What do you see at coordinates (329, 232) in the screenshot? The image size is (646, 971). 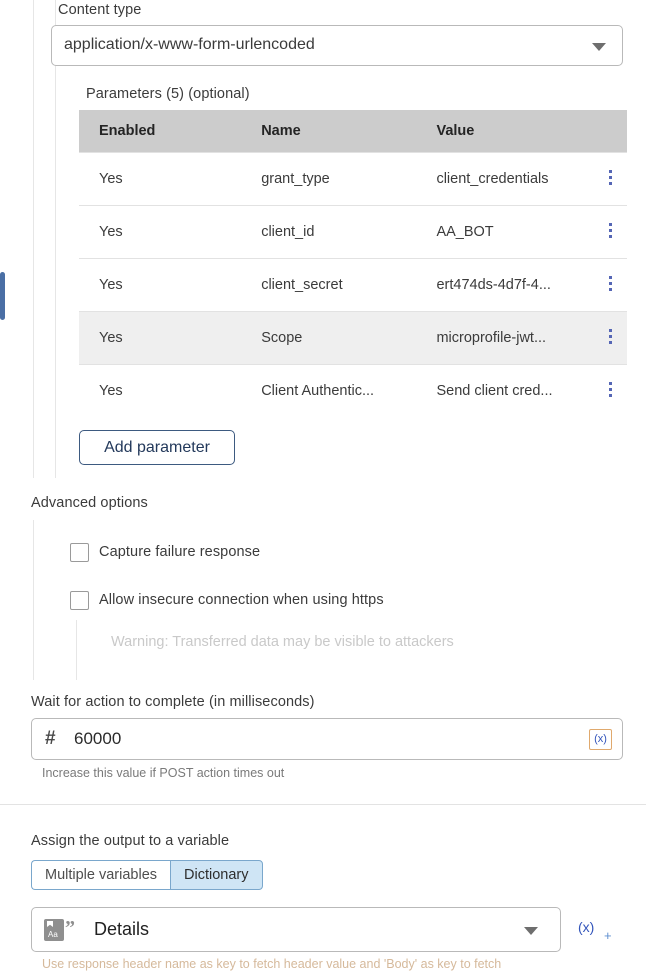 I see `cell-name: client_id` at bounding box center [329, 232].